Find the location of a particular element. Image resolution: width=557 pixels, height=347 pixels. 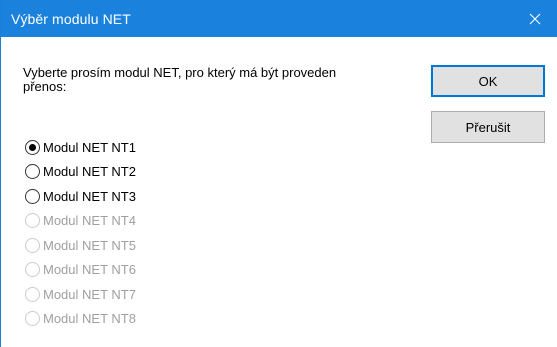

radio-label: Modul NET NT2 is located at coordinates (89, 171).